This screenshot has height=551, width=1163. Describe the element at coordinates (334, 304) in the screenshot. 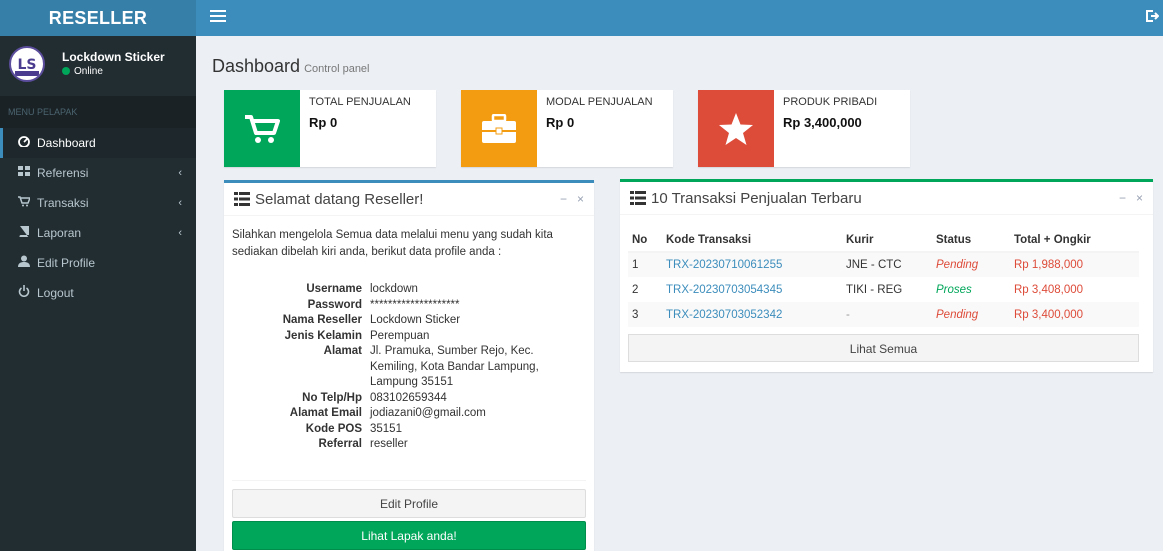

I see `profile-key: Password` at that location.